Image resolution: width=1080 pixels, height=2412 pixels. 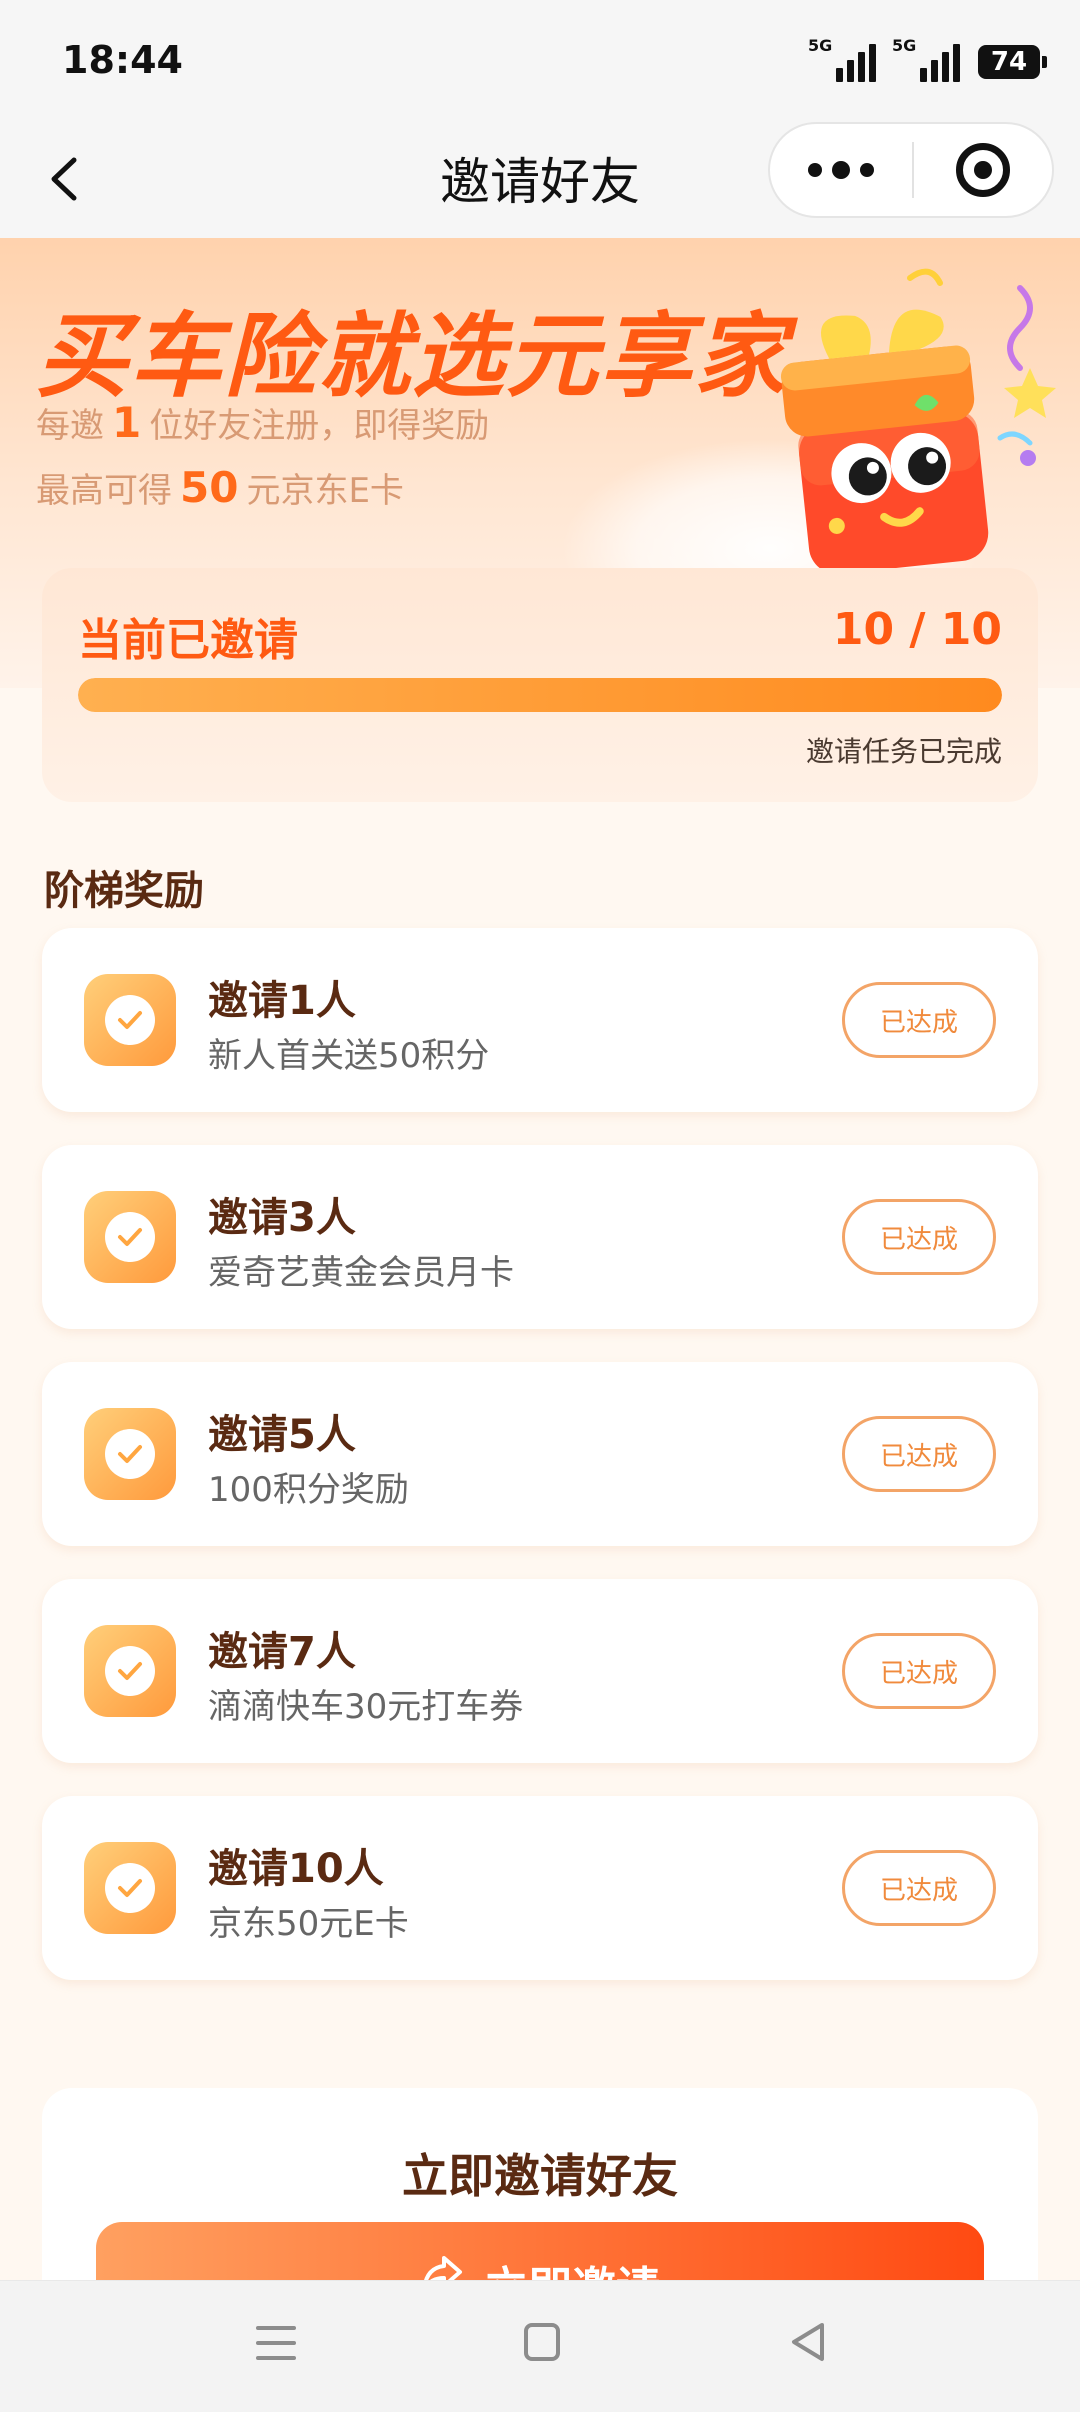 What do you see at coordinates (1012, 62) in the screenshot?
I see `battery-icon: 74` at bounding box center [1012, 62].